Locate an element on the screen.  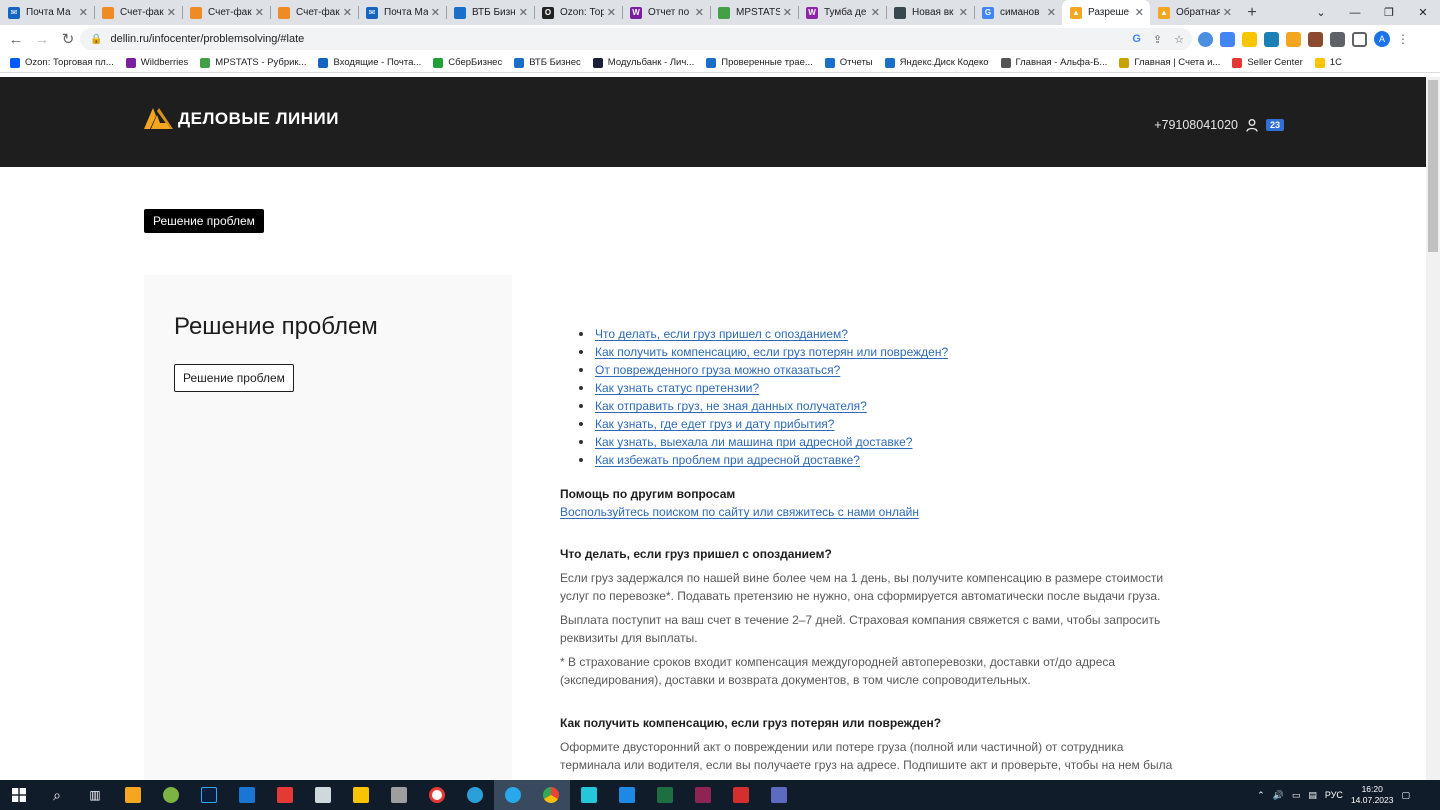
browser-tab: Gсиманов ✕ is located at coordinates (1018, 12).